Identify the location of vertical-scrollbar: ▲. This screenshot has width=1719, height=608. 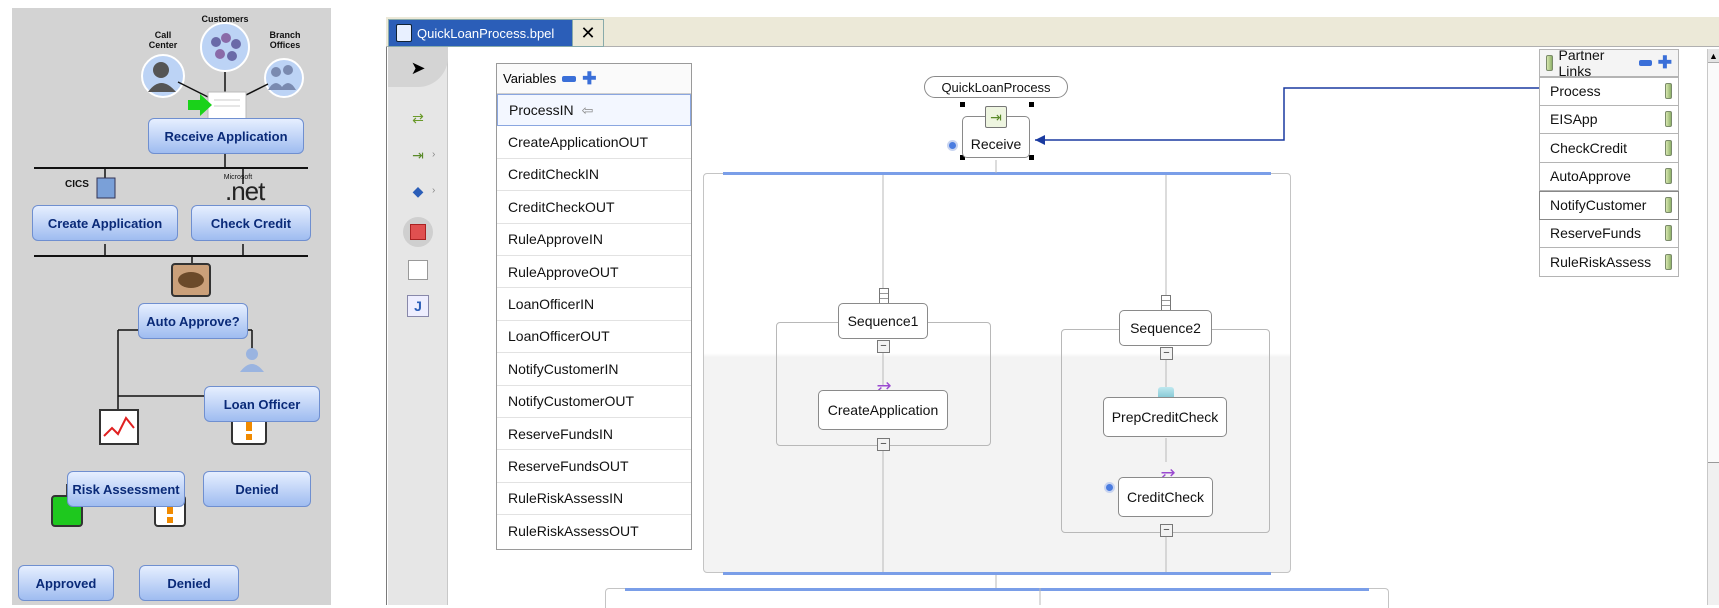
(1713, 327).